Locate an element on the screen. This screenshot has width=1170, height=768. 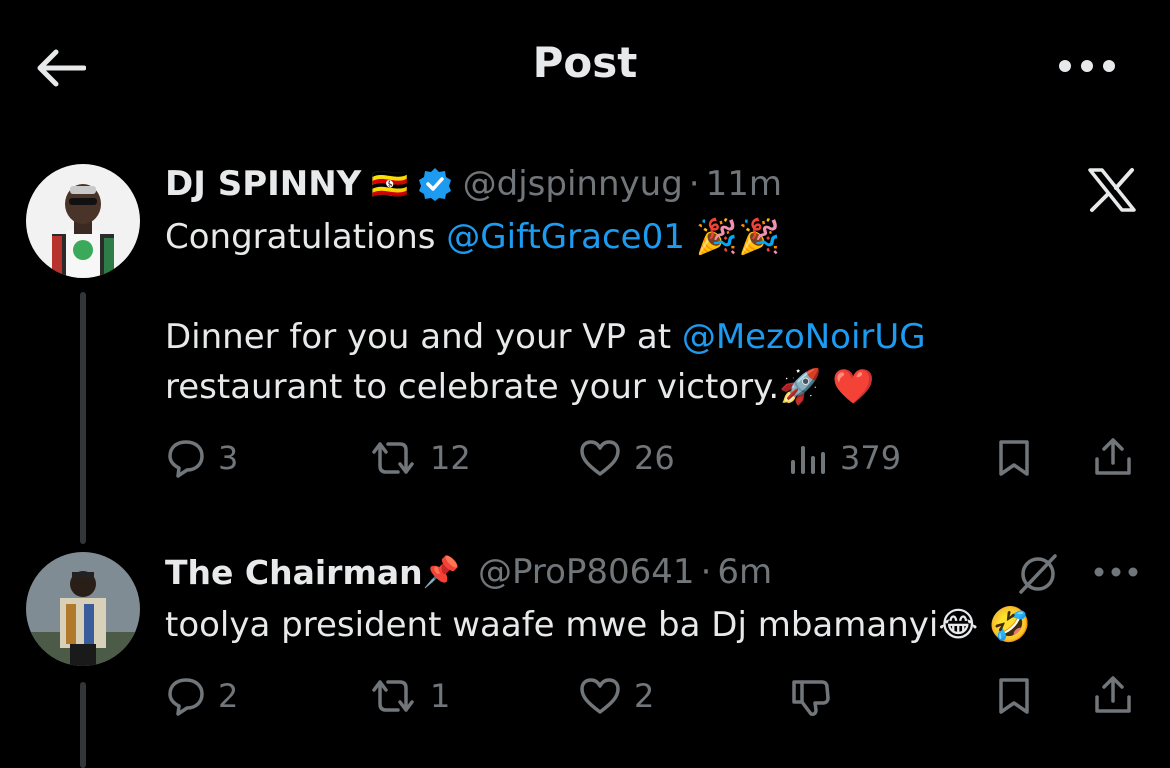
grok-x-icon is located at coordinates (1112, 190).